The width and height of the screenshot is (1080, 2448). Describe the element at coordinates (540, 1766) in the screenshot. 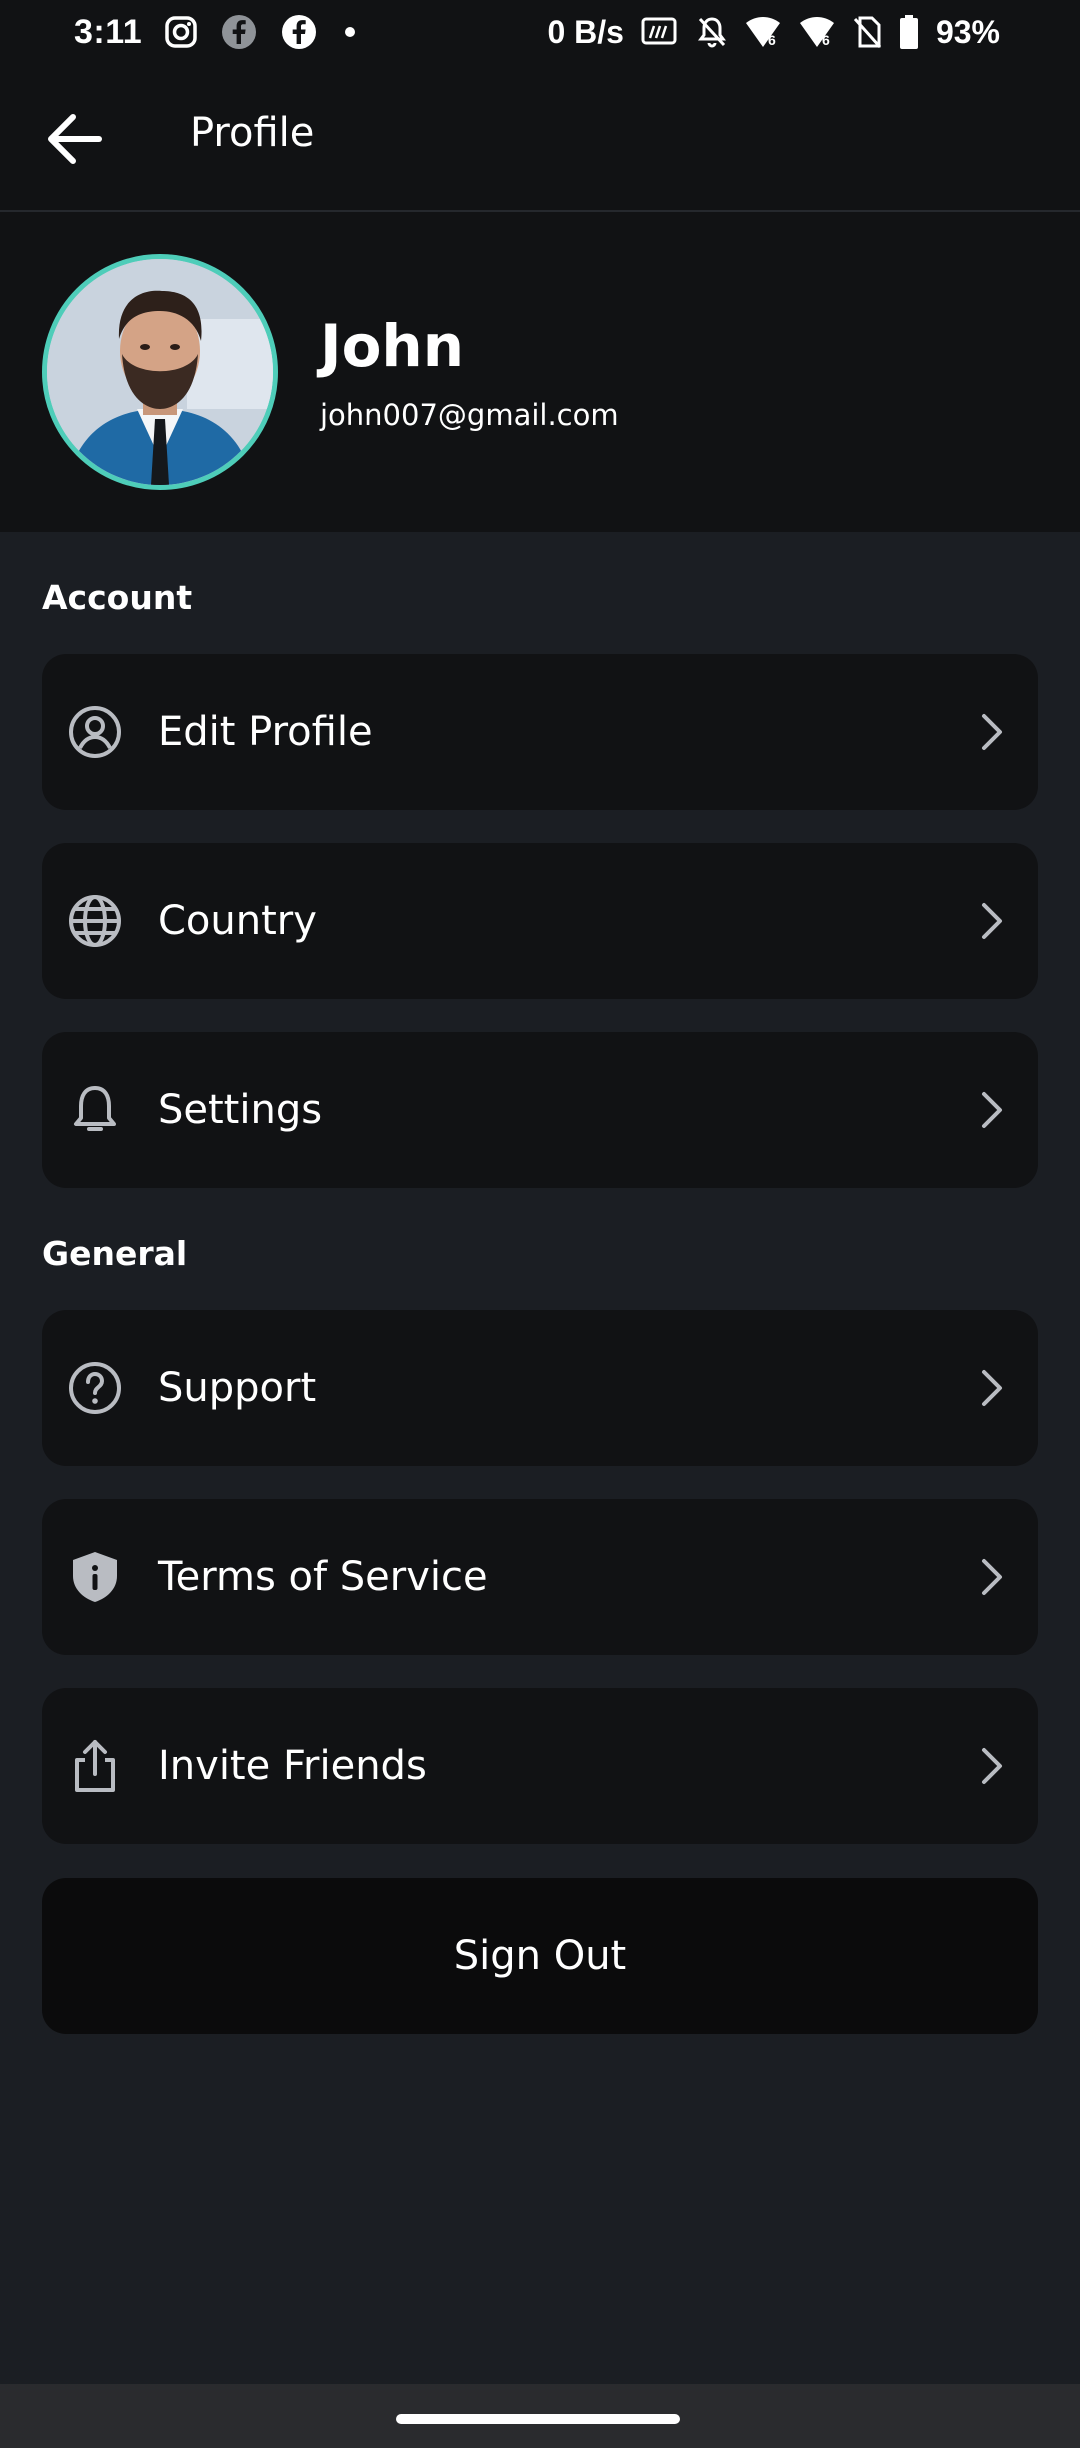

I see `menu-item-invite-friends: Invite Friends` at that location.